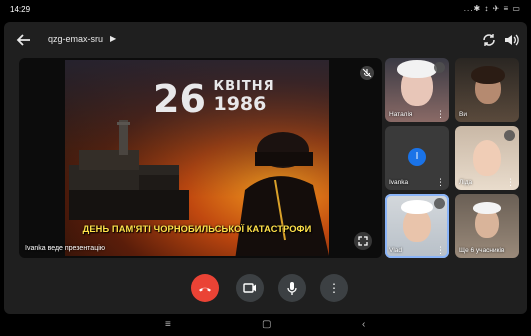 This screenshot has height=336, width=531. I want to click on participant-name: Ліда, so click(466, 182).